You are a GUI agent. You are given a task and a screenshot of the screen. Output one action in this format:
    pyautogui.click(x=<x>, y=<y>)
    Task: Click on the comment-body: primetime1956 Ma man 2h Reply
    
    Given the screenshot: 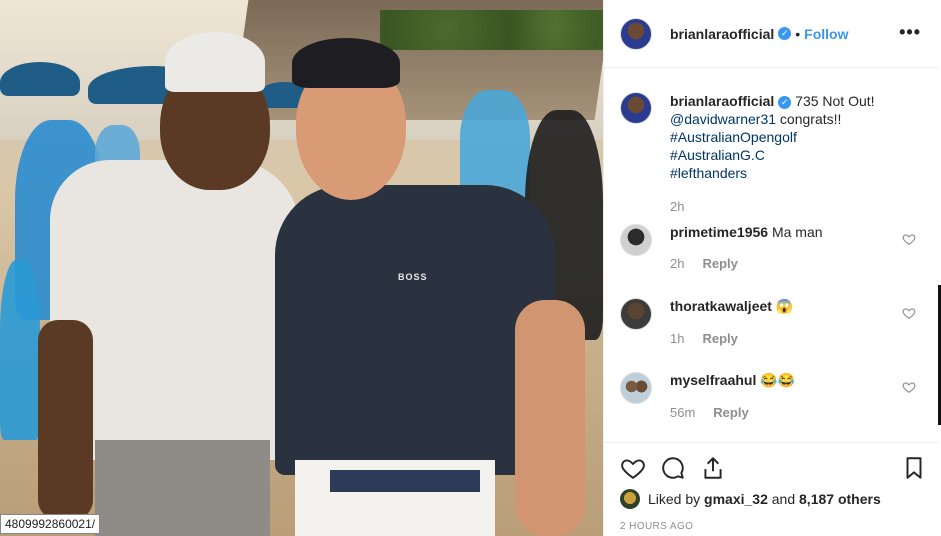 What is the action you would take?
    pyautogui.click(x=746, y=247)
    